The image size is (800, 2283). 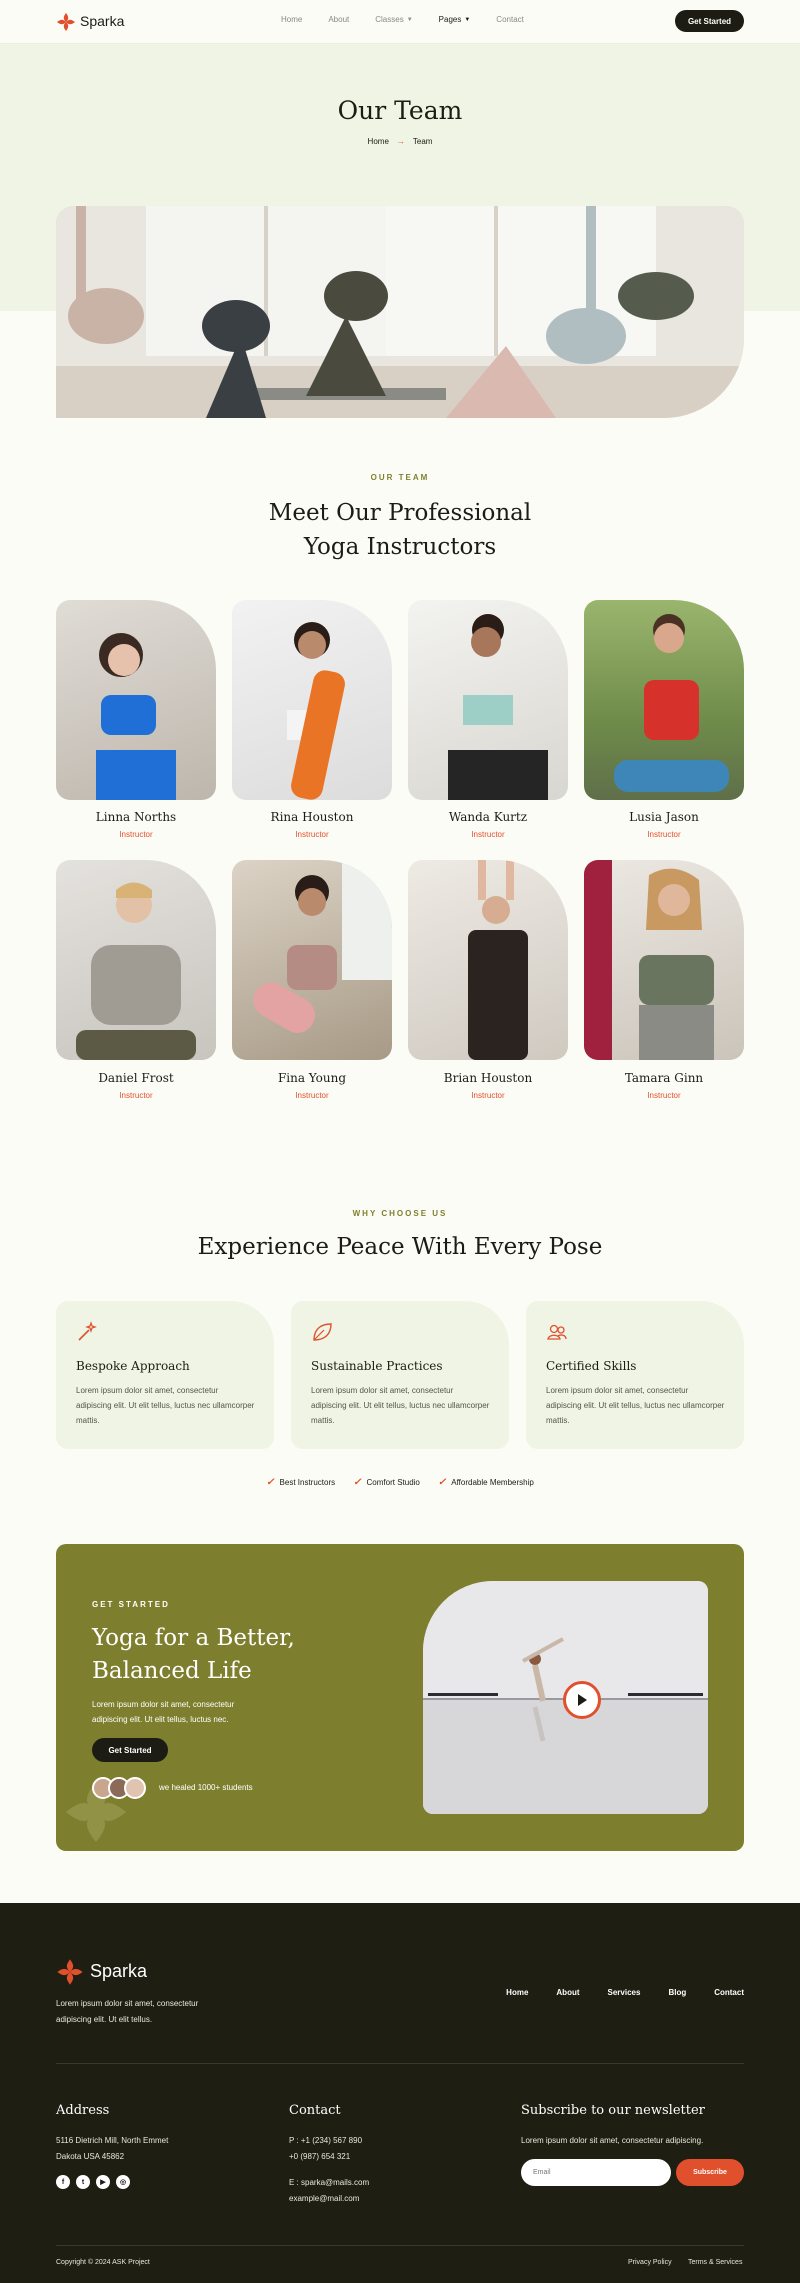 I want to click on play-button, so click(x=582, y=1700).